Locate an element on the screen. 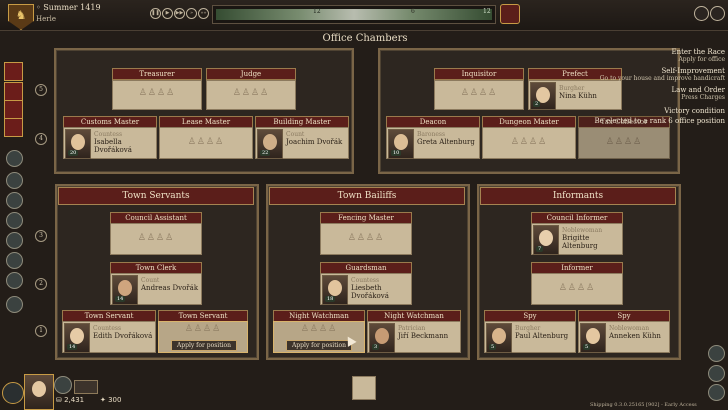 The height and width of the screenshot is (410, 728). rail-button-workshop is located at coordinates (13, 109).